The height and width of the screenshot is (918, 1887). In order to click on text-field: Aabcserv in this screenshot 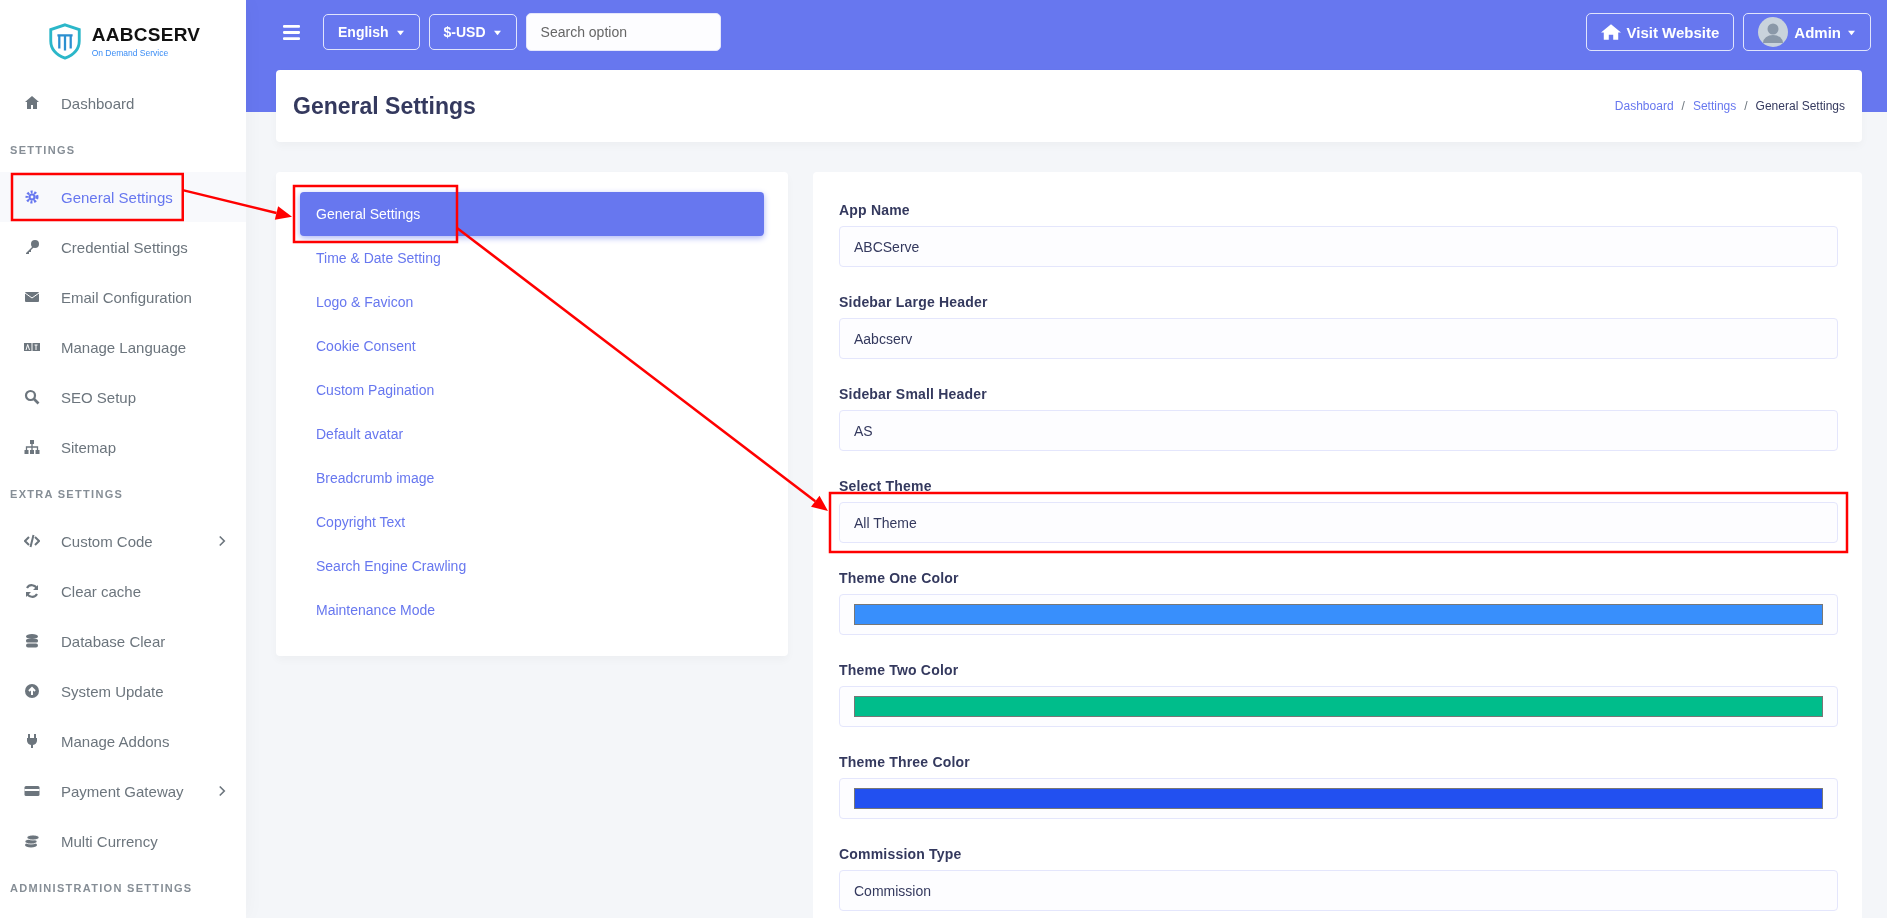, I will do `click(1338, 338)`.